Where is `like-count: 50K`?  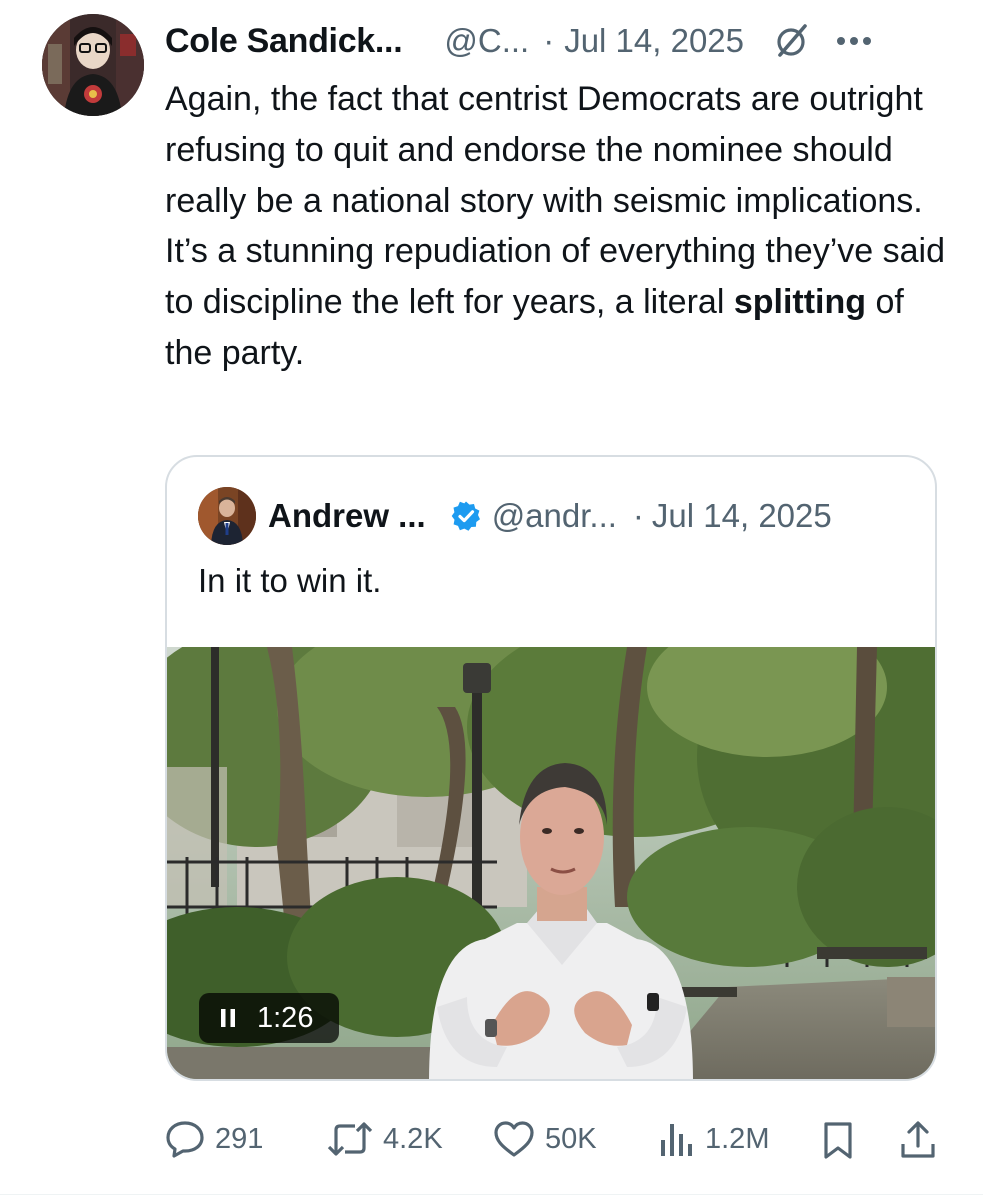 like-count: 50K is located at coordinates (571, 1138).